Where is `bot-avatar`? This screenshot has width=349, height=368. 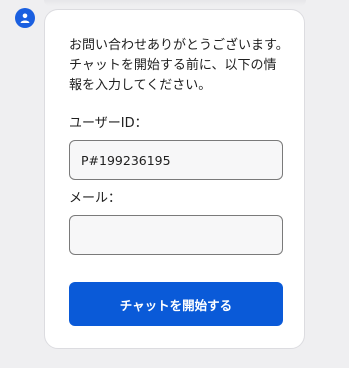
bot-avatar is located at coordinates (25, 18).